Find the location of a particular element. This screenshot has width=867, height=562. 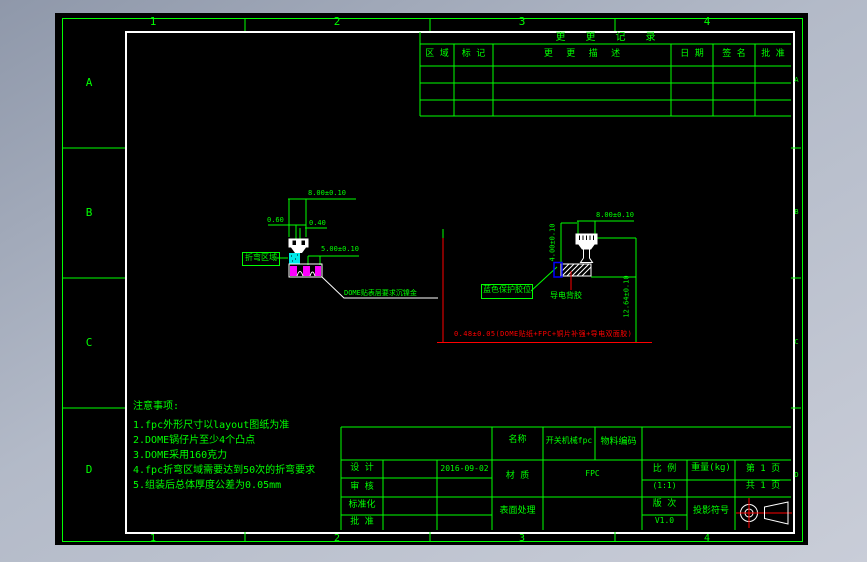

left-view-bend-area is located at coordinates (294, 258).